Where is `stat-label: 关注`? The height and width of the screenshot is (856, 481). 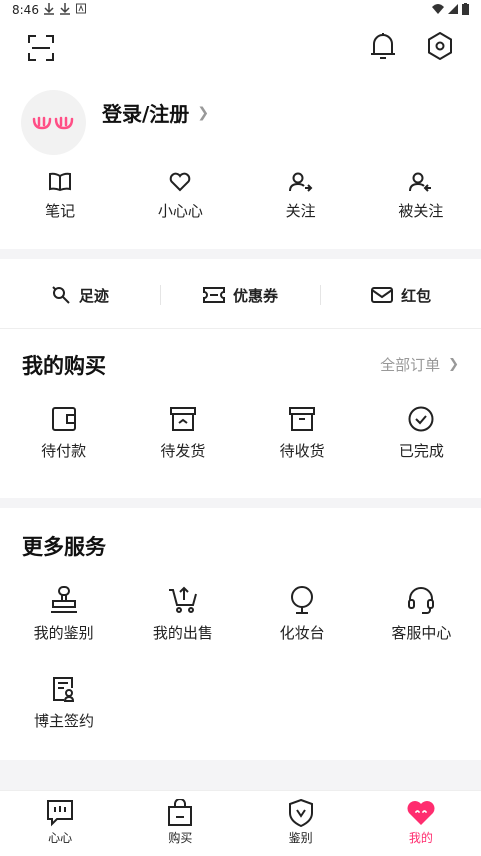 stat-label: 关注 is located at coordinates (300, 211).